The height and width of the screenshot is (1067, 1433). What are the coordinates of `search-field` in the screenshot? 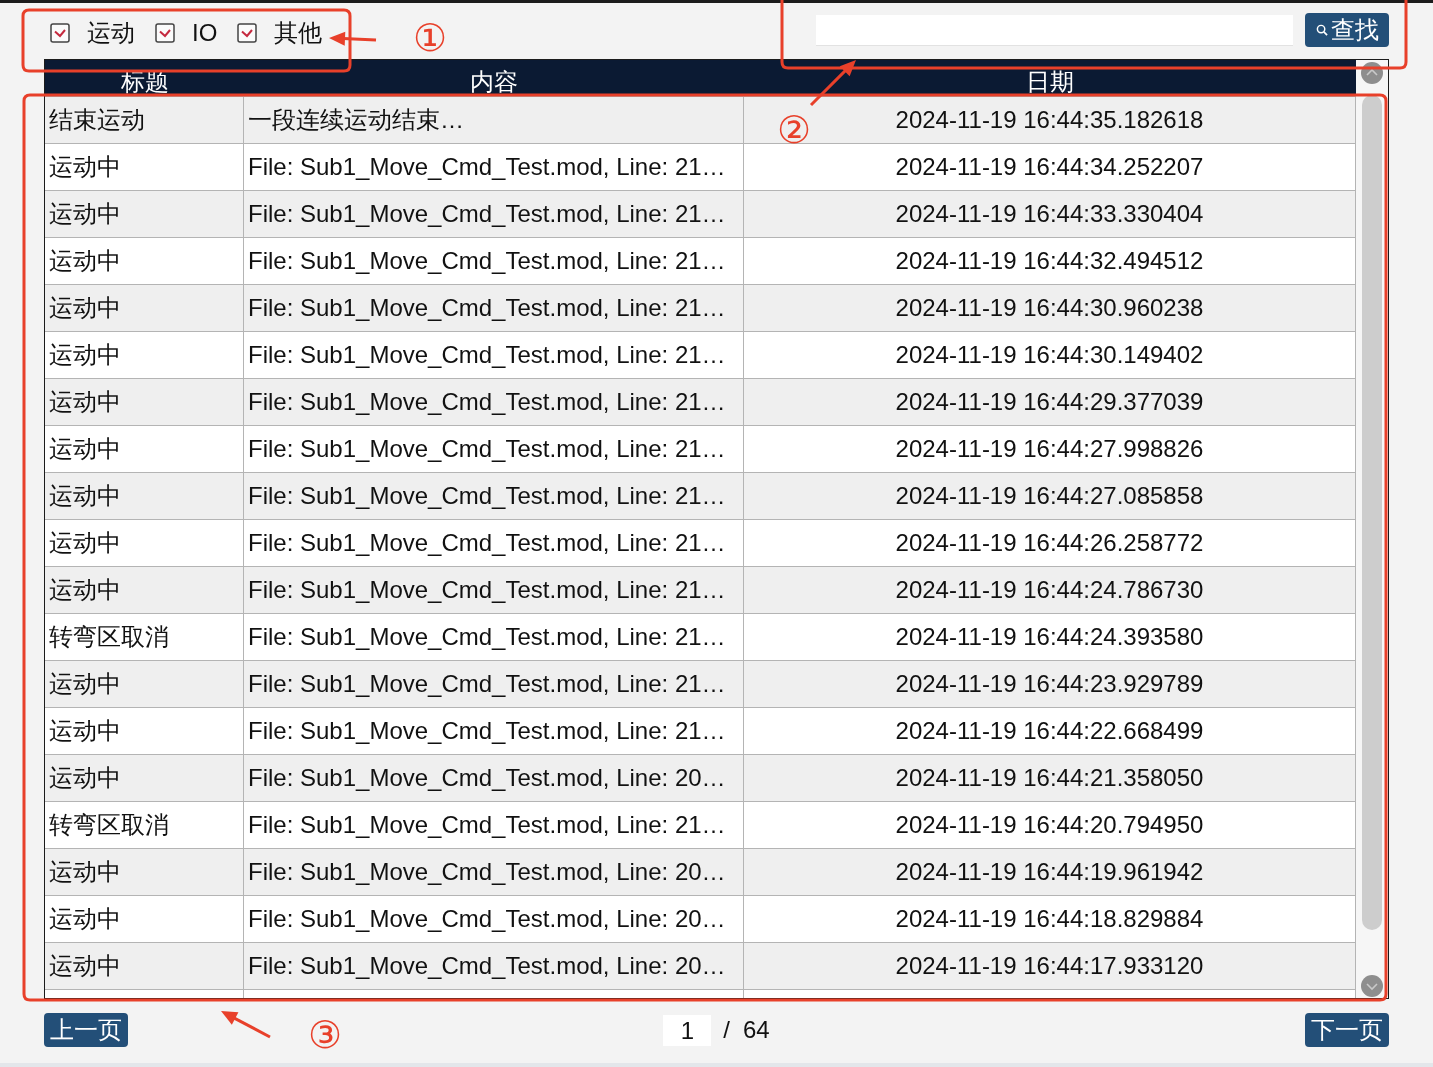 It's located at (1054, 30).